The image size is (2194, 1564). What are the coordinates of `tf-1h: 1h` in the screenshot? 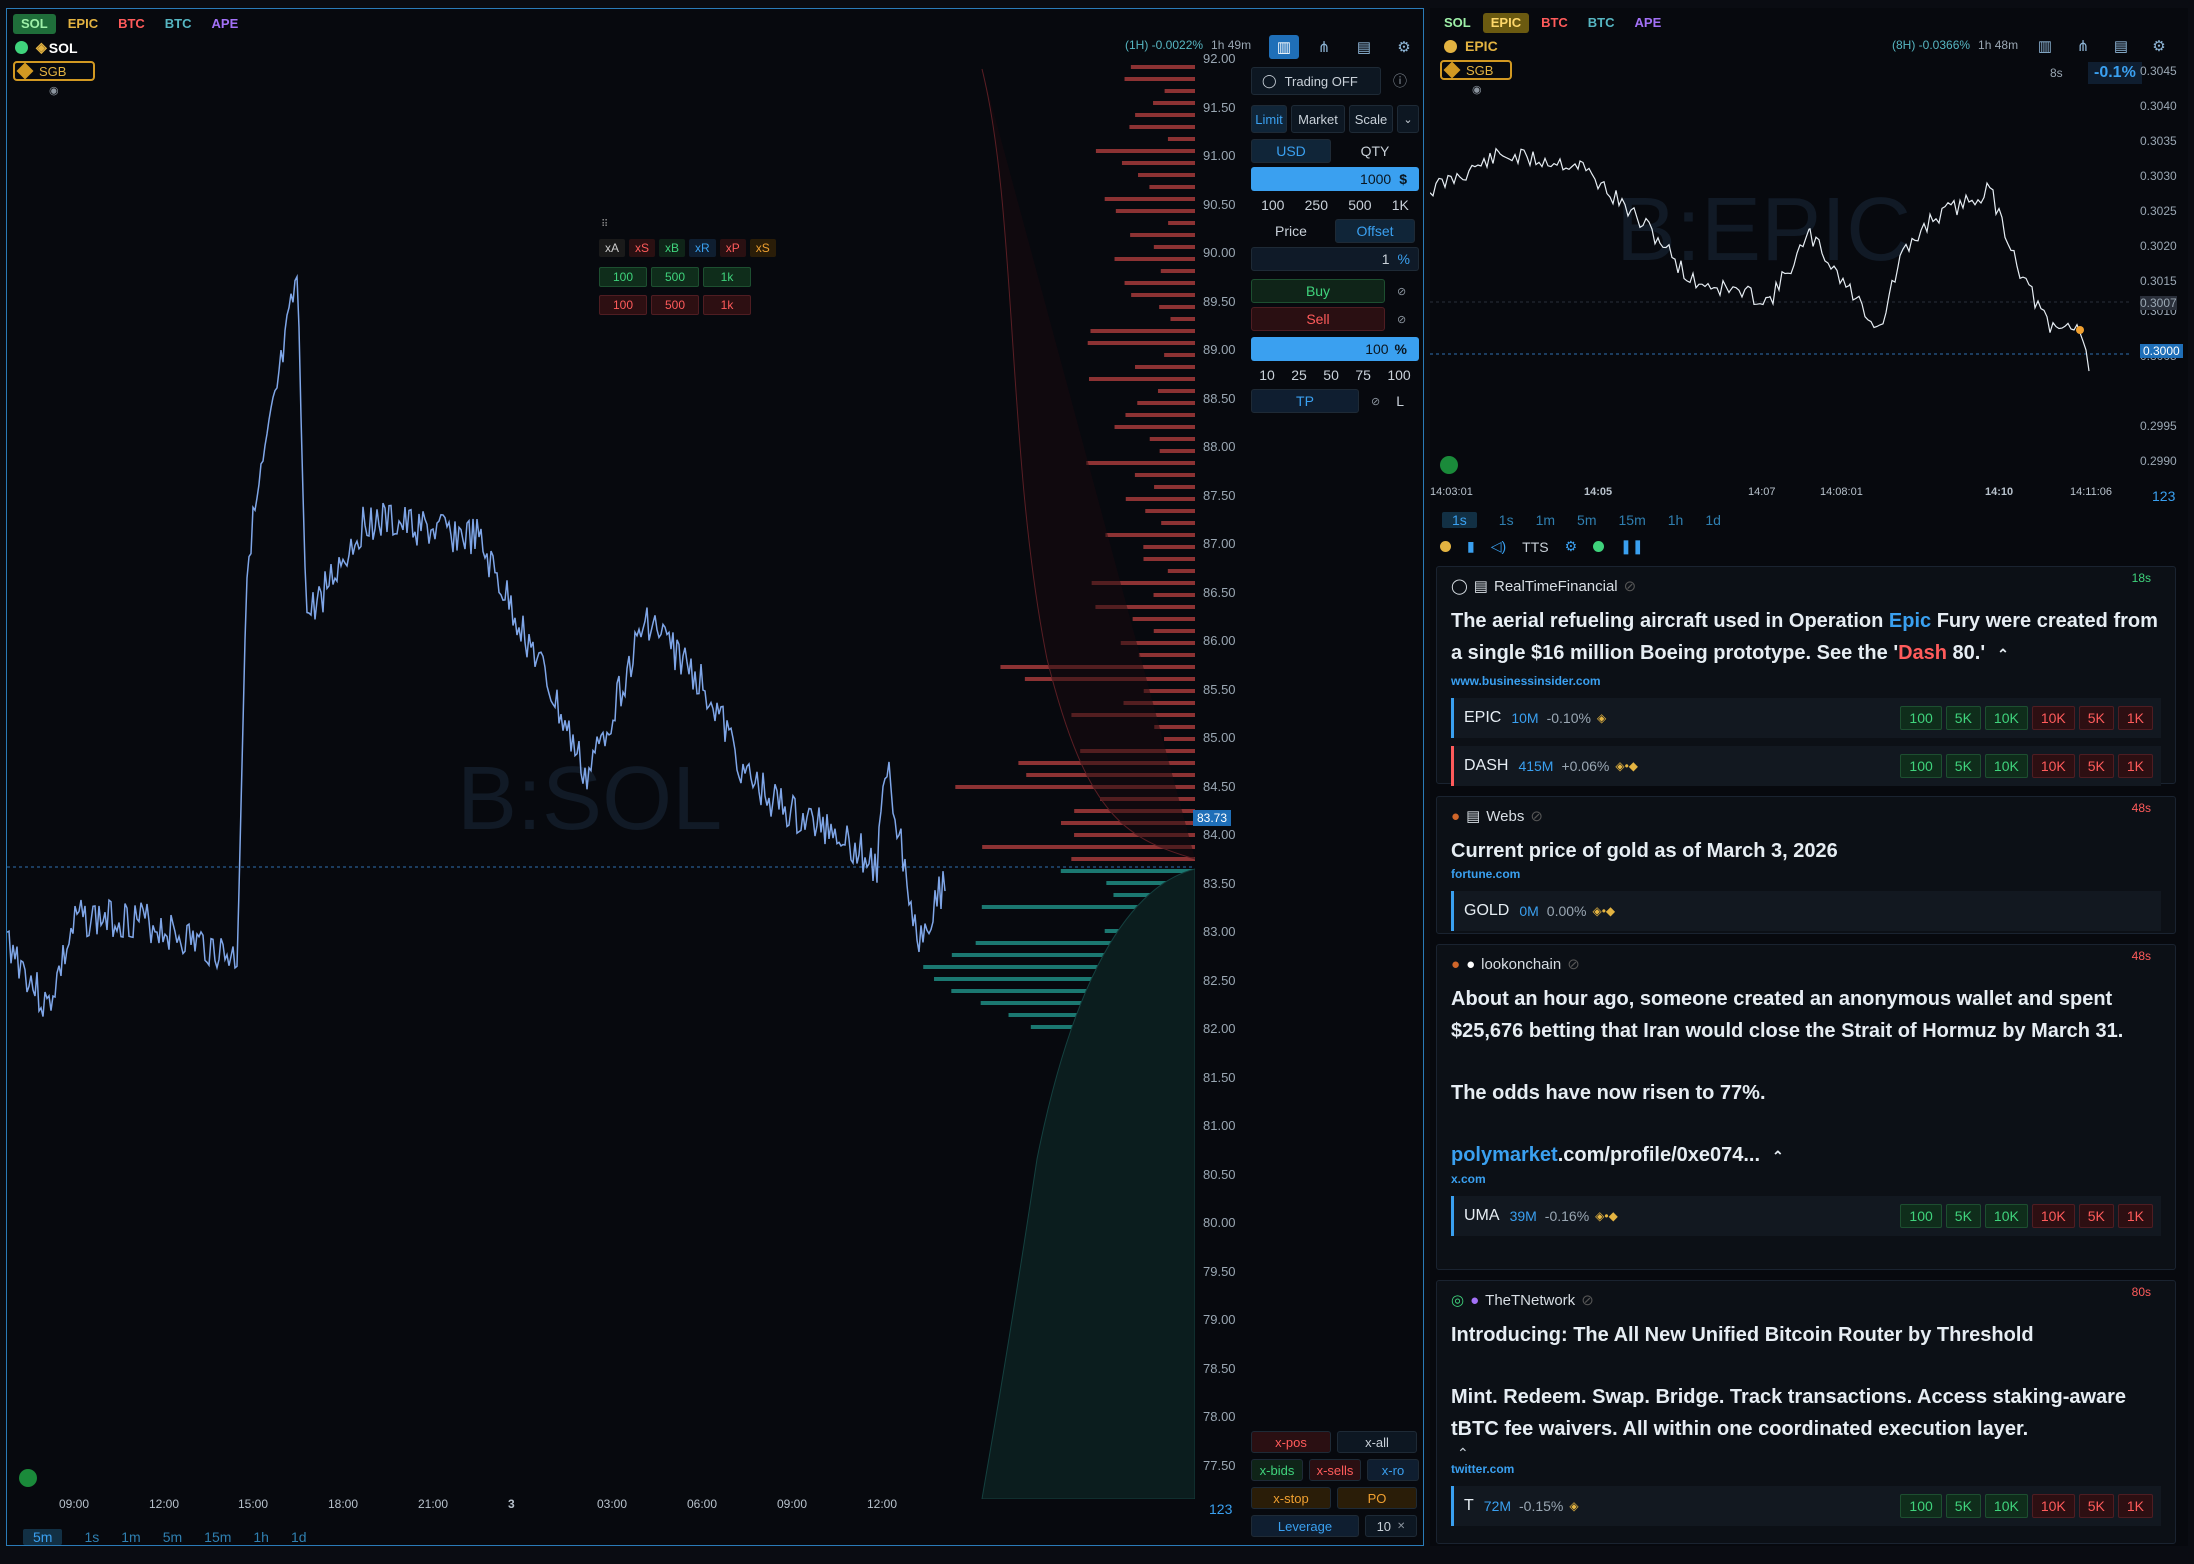 It's located at (261, 1537).